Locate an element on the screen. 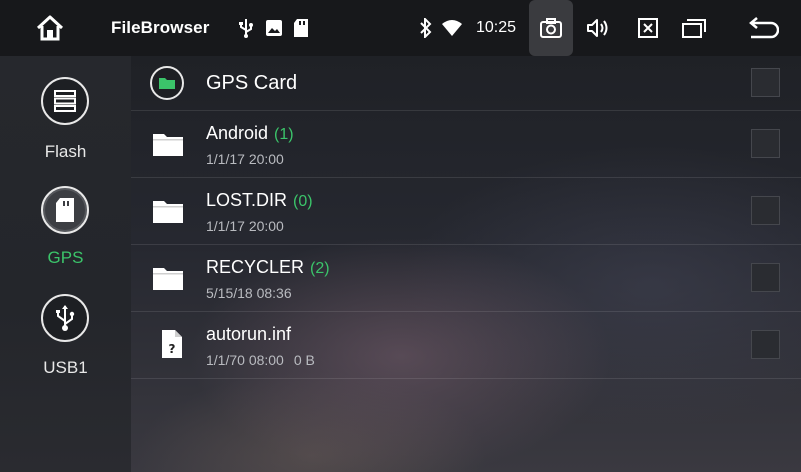 This screenshot has height=472, width=801. list-item: RECYCLER (2) 5/15/18 08:36 is located at coordinates (466, 278).